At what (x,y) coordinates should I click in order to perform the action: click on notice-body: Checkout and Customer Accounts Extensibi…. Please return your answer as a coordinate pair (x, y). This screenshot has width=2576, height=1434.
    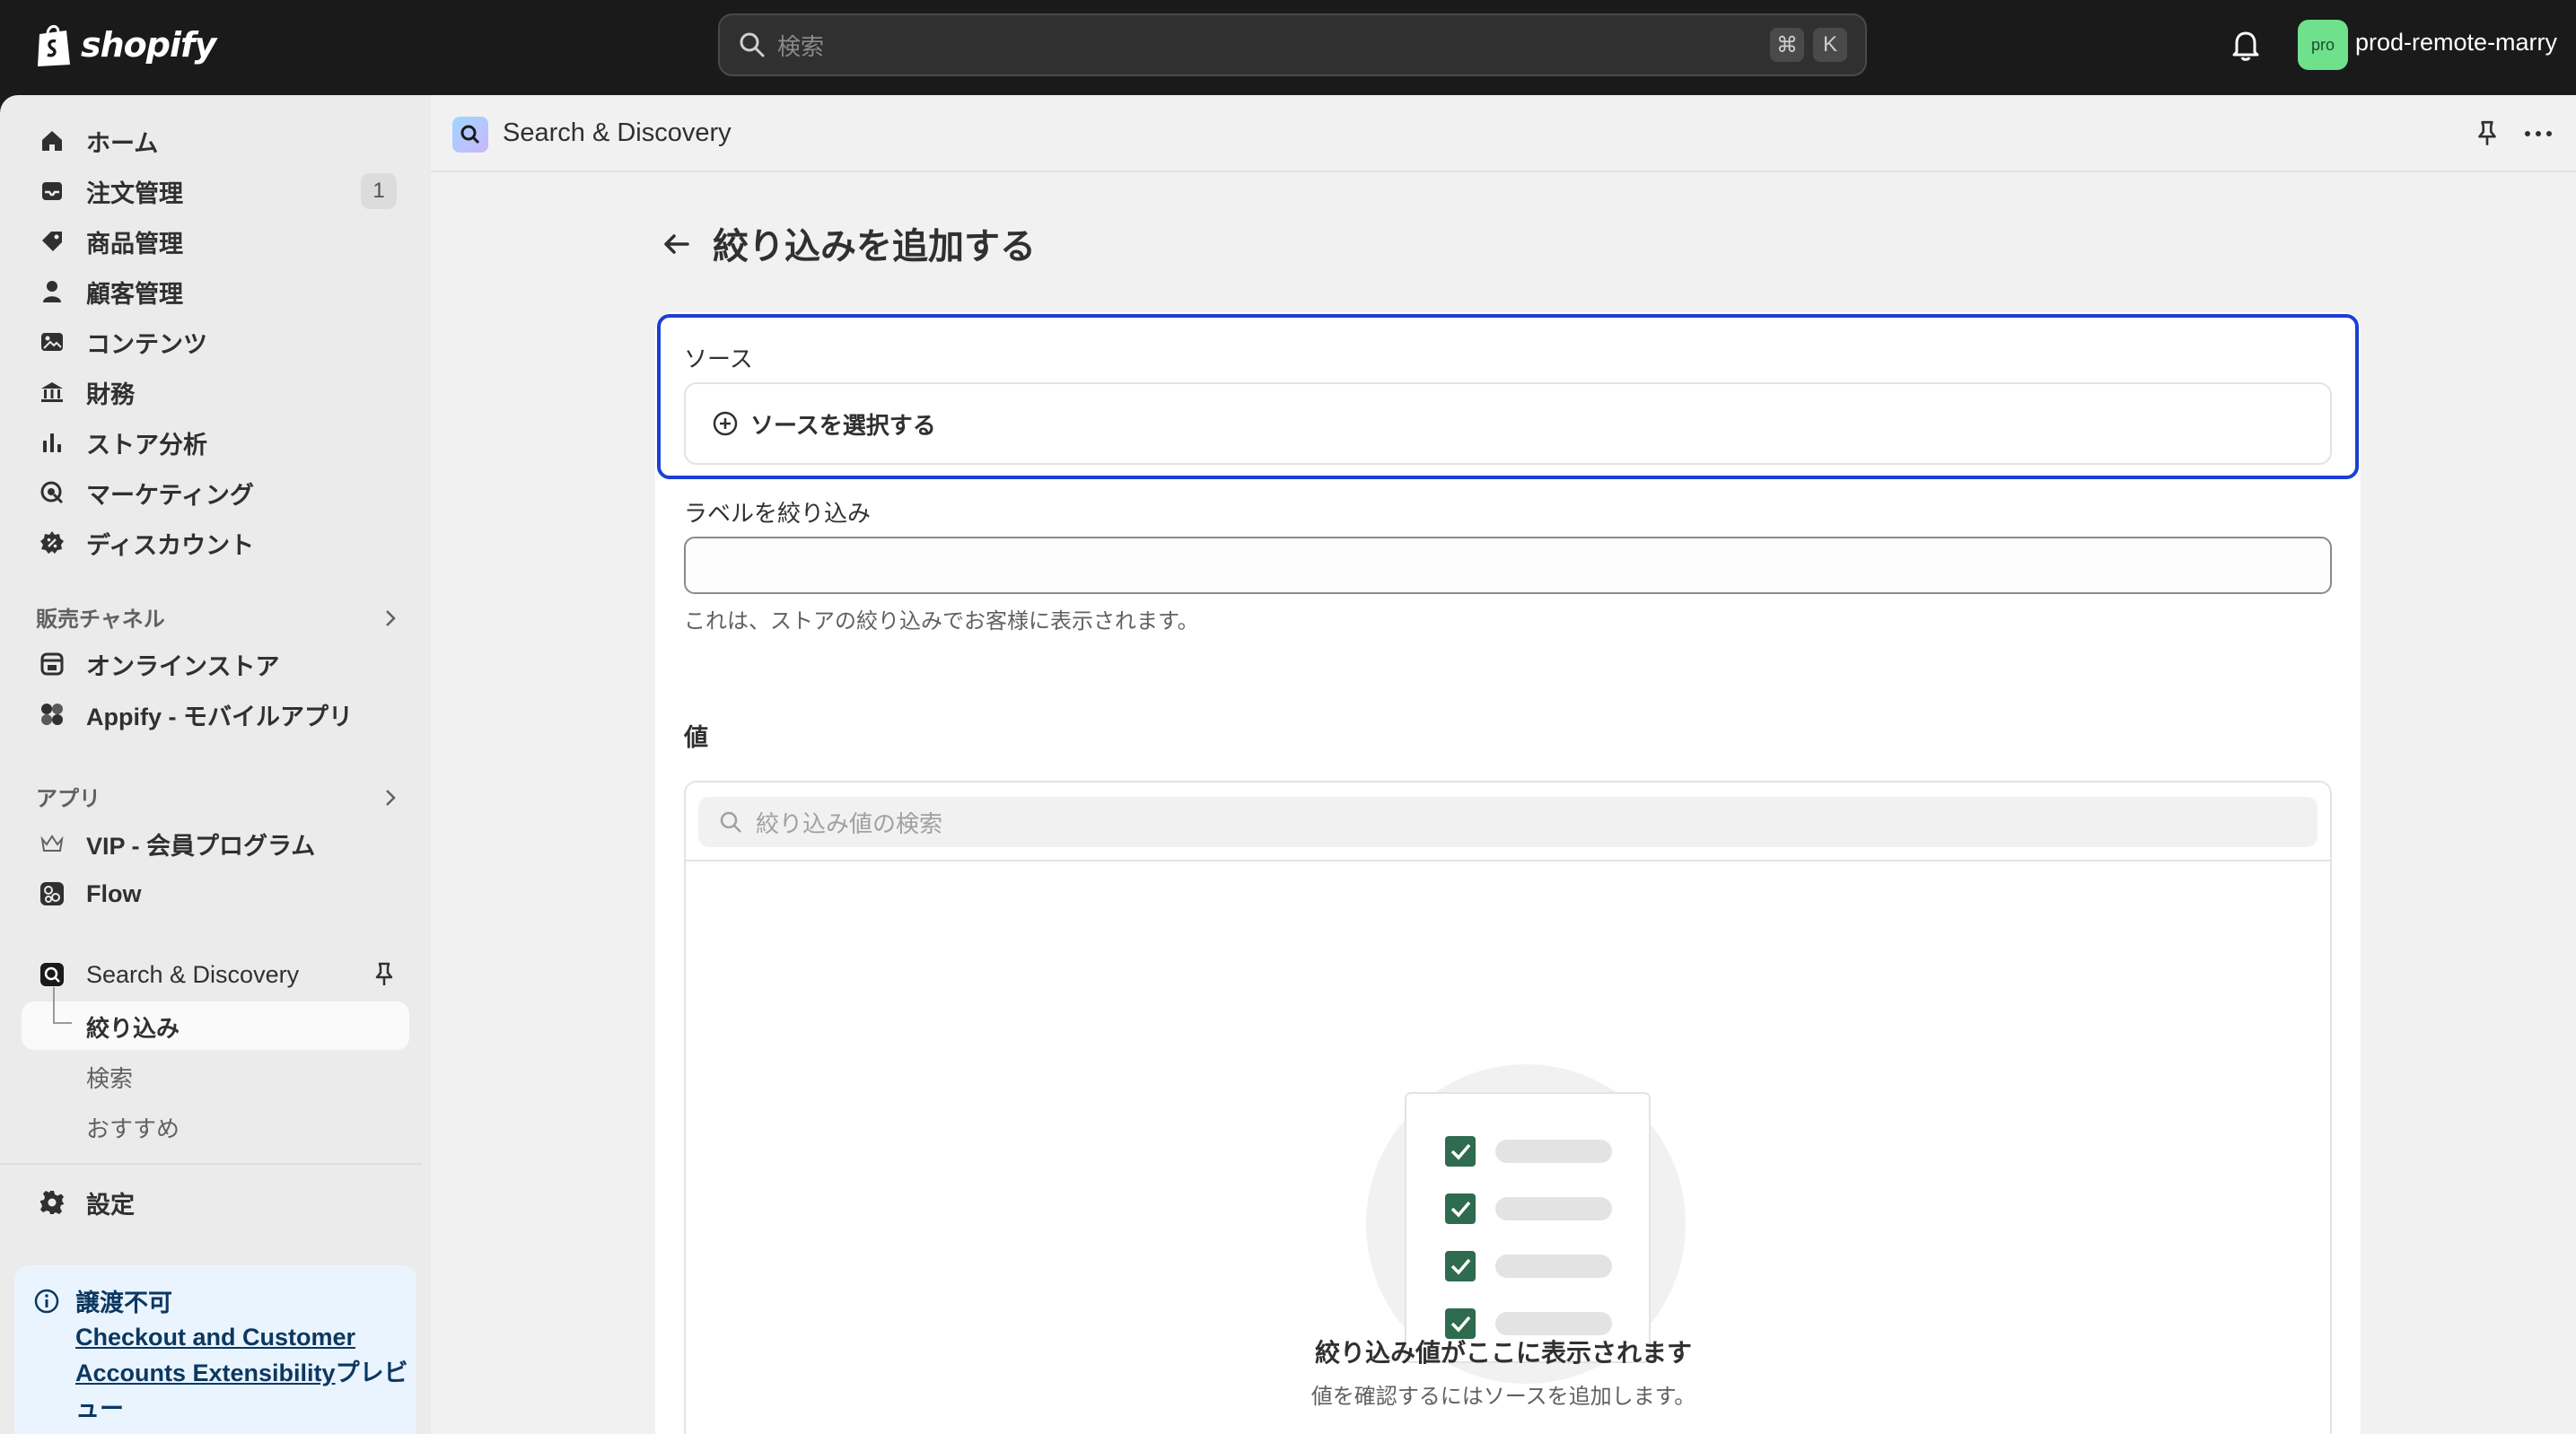
    Looking at the image, I should click on (245, 1373).